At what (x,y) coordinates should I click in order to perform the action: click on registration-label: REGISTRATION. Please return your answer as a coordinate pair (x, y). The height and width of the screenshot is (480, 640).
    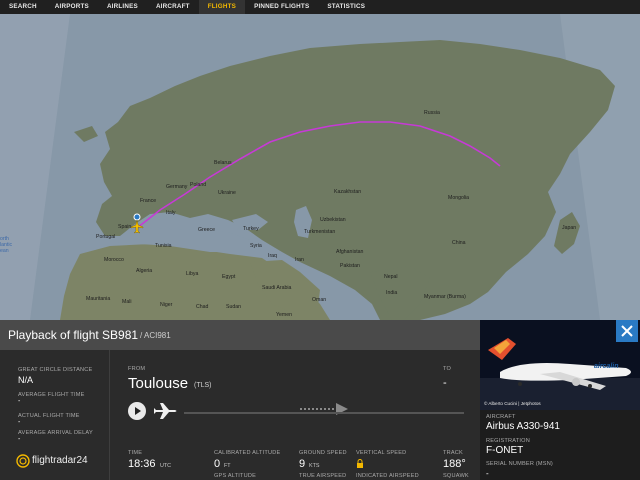
    Looking at the image, I should click on (508, 441).